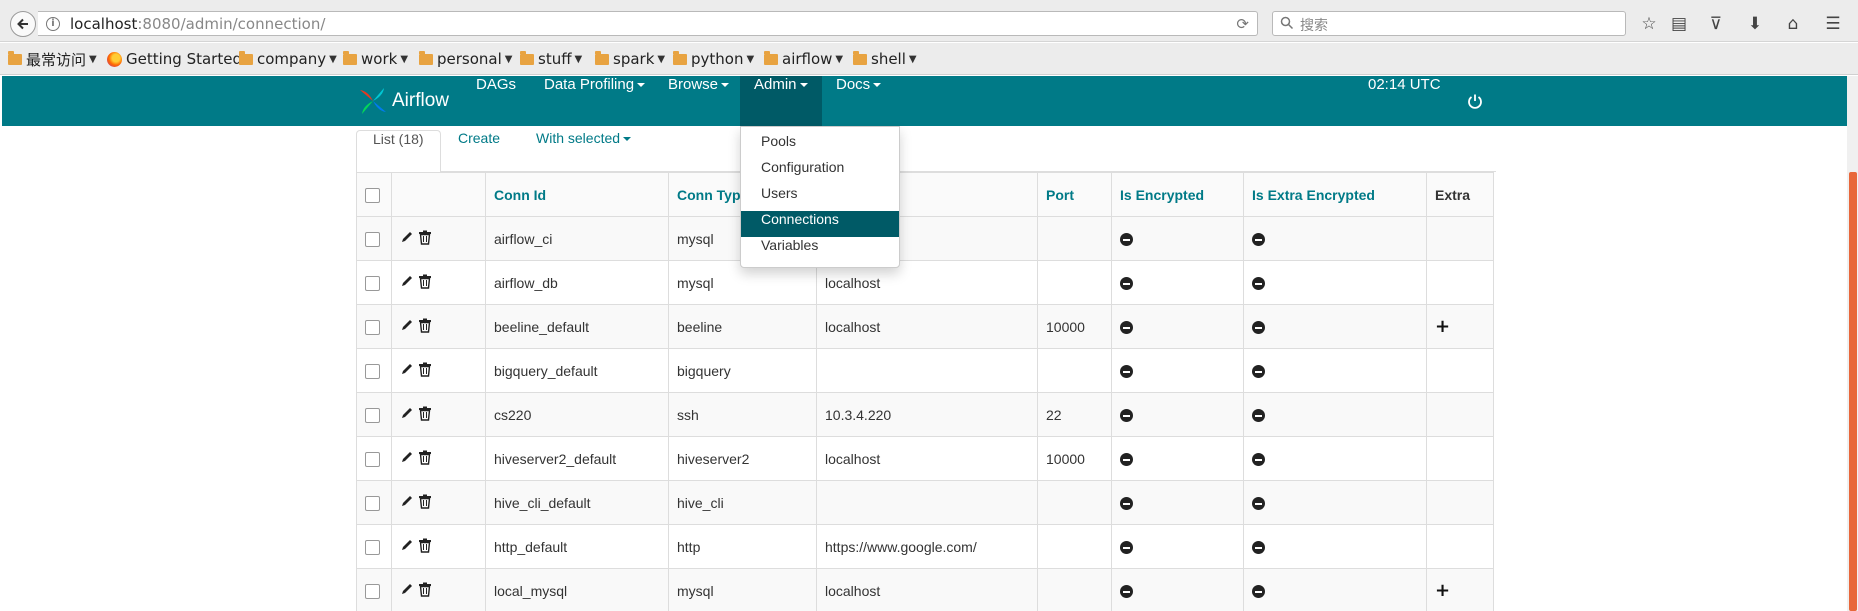 The image size is (1858, 611). Describe the element at coordinates (288, 59) in the screenshot. I see `bookmark-company: company ▼` at that location.